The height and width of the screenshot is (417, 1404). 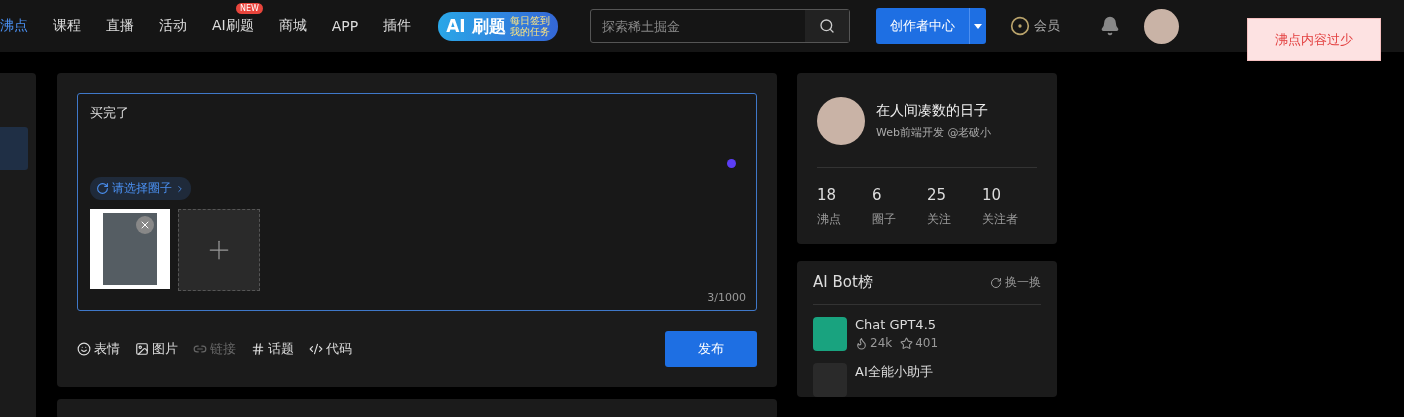 I want to click on star-count: 401, so click(x=919, y=343).